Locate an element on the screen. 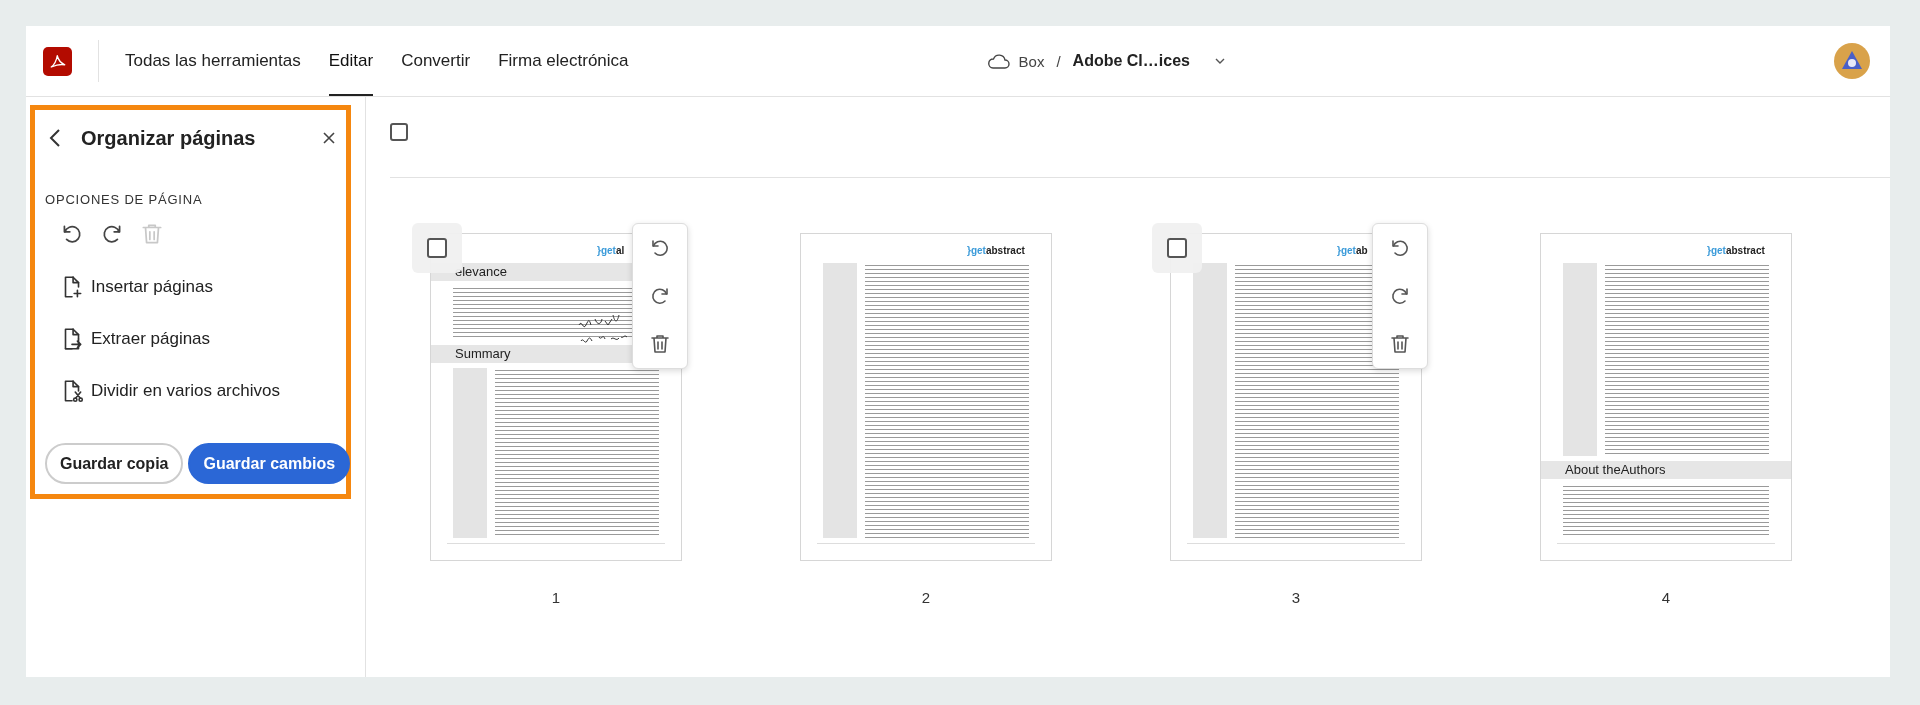 This screenshot has width=1920, height=705. select-all-checkbox is located at coordinates (399, 132).